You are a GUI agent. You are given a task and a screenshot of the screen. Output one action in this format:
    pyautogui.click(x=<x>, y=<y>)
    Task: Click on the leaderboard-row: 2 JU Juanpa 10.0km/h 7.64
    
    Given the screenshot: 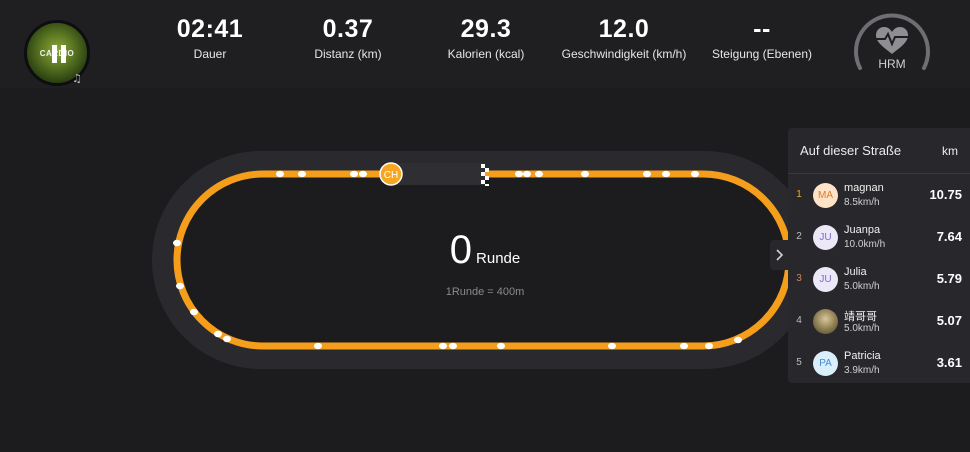 What is the action you would take?
    pyautogui.click(x=879, y=237)
    